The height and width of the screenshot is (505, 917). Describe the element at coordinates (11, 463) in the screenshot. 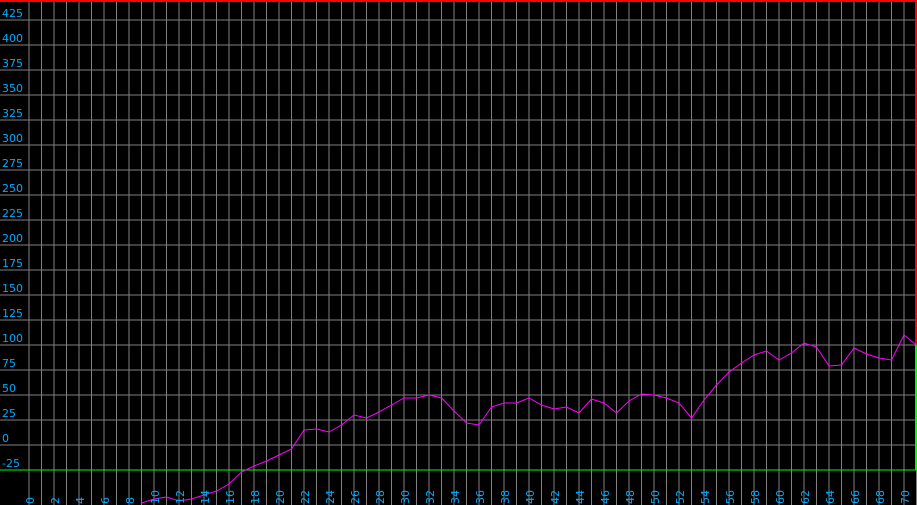

I see `y-tick-label: -25` at that location.